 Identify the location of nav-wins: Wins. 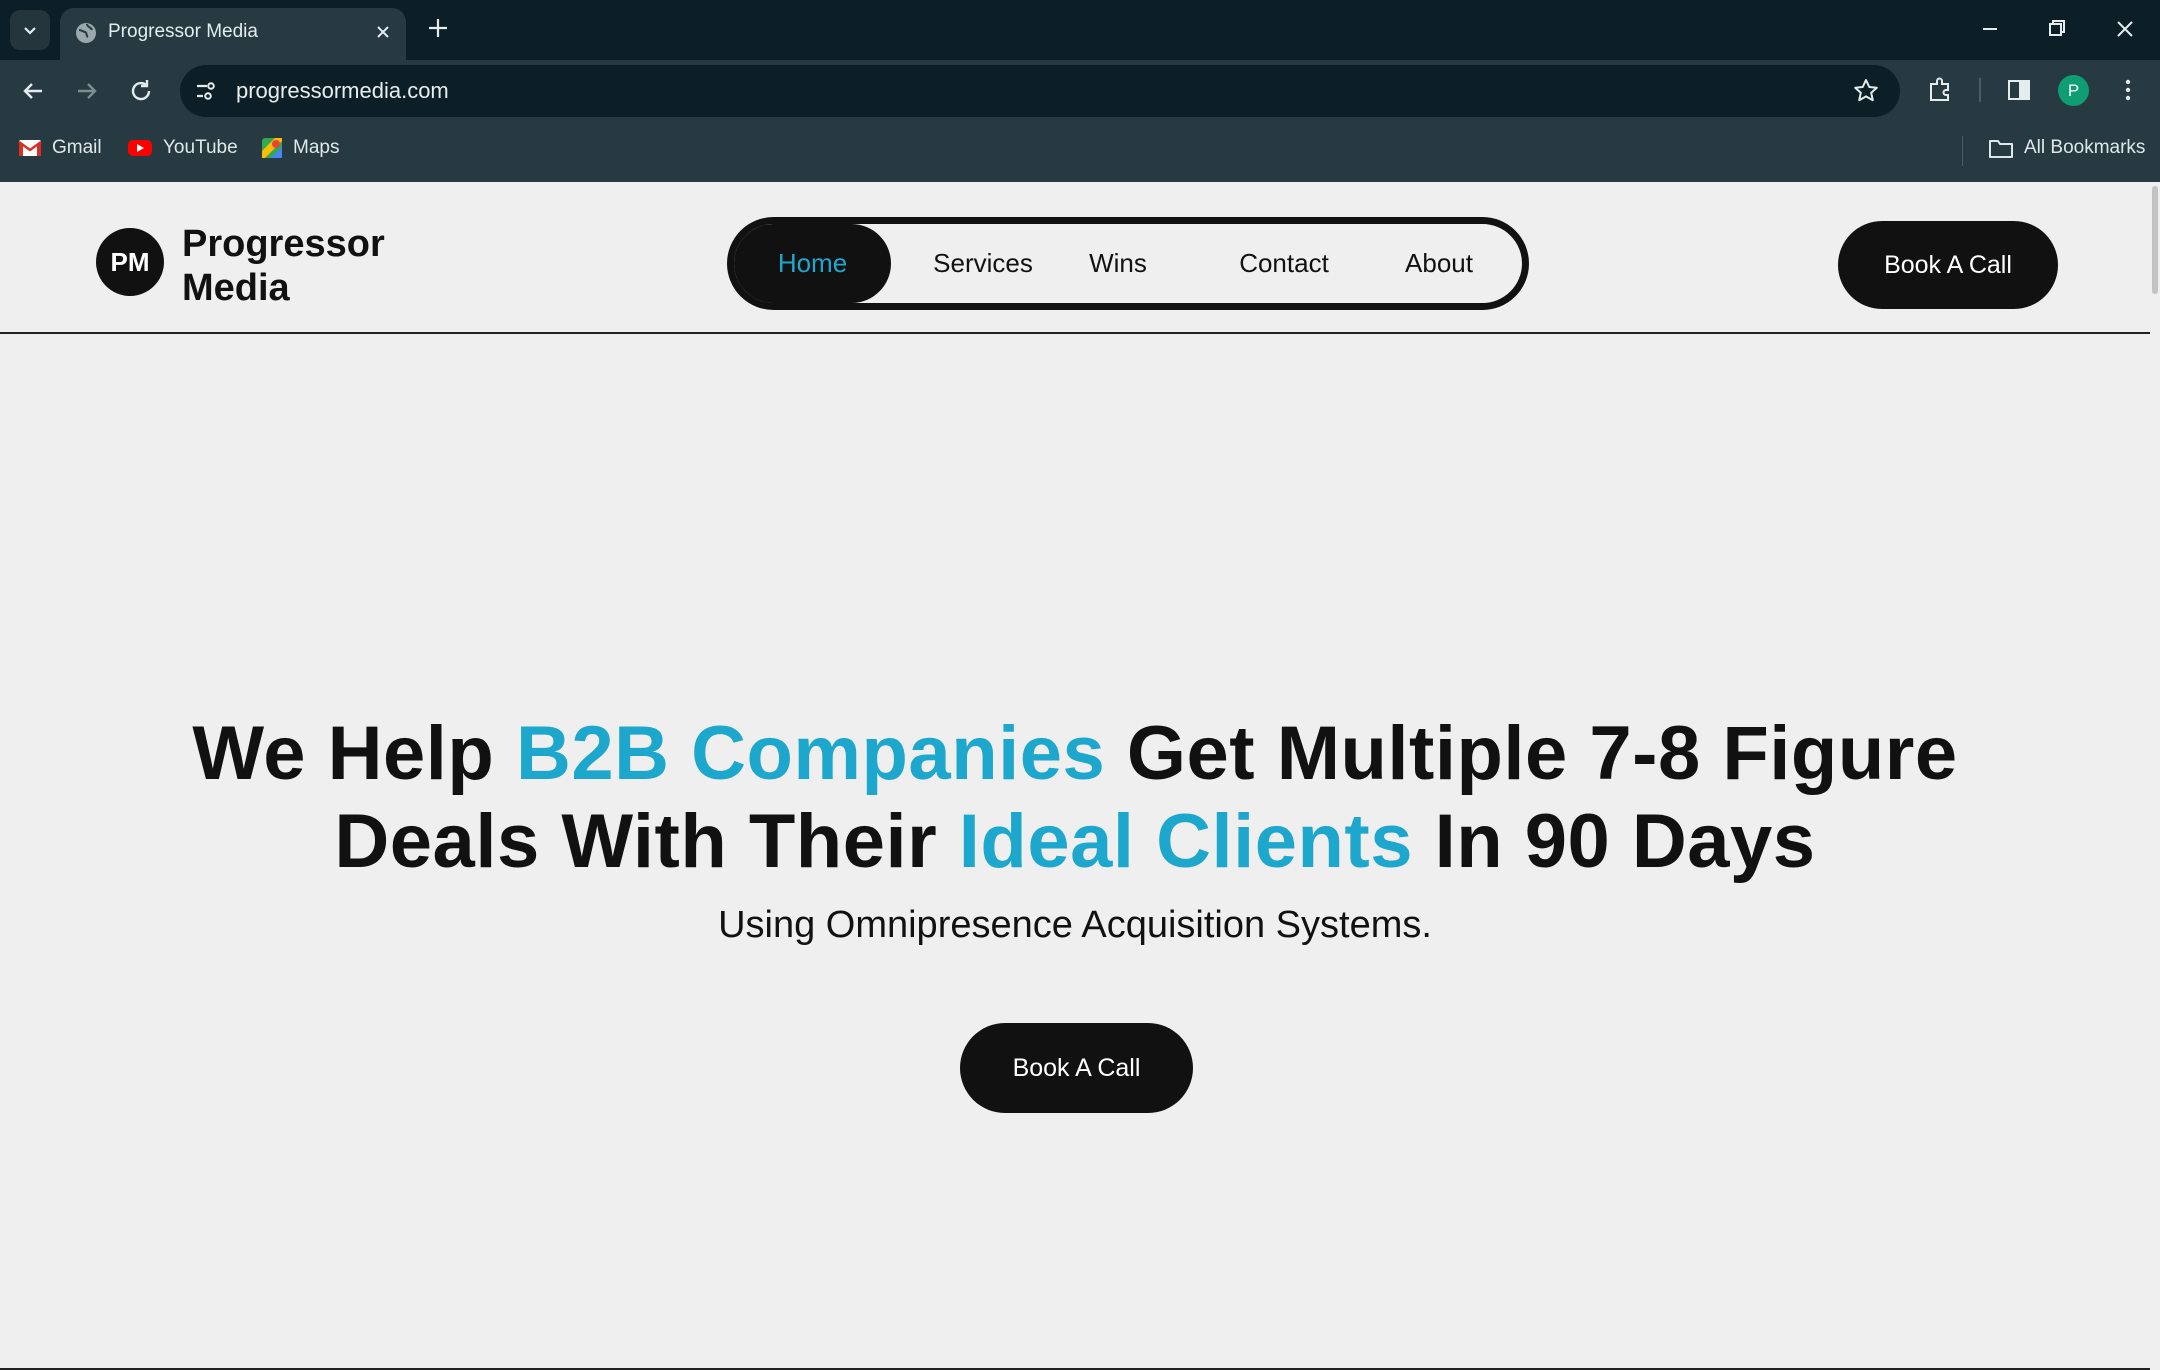
(1118, 263).